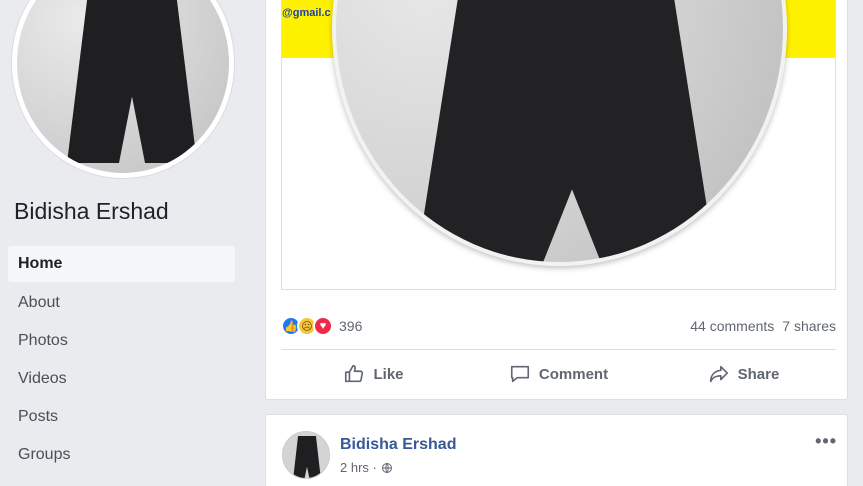 This screenshot has width=863, height=486. I want to click on profile-name: Bidisha Ershad, so click(91, 211).